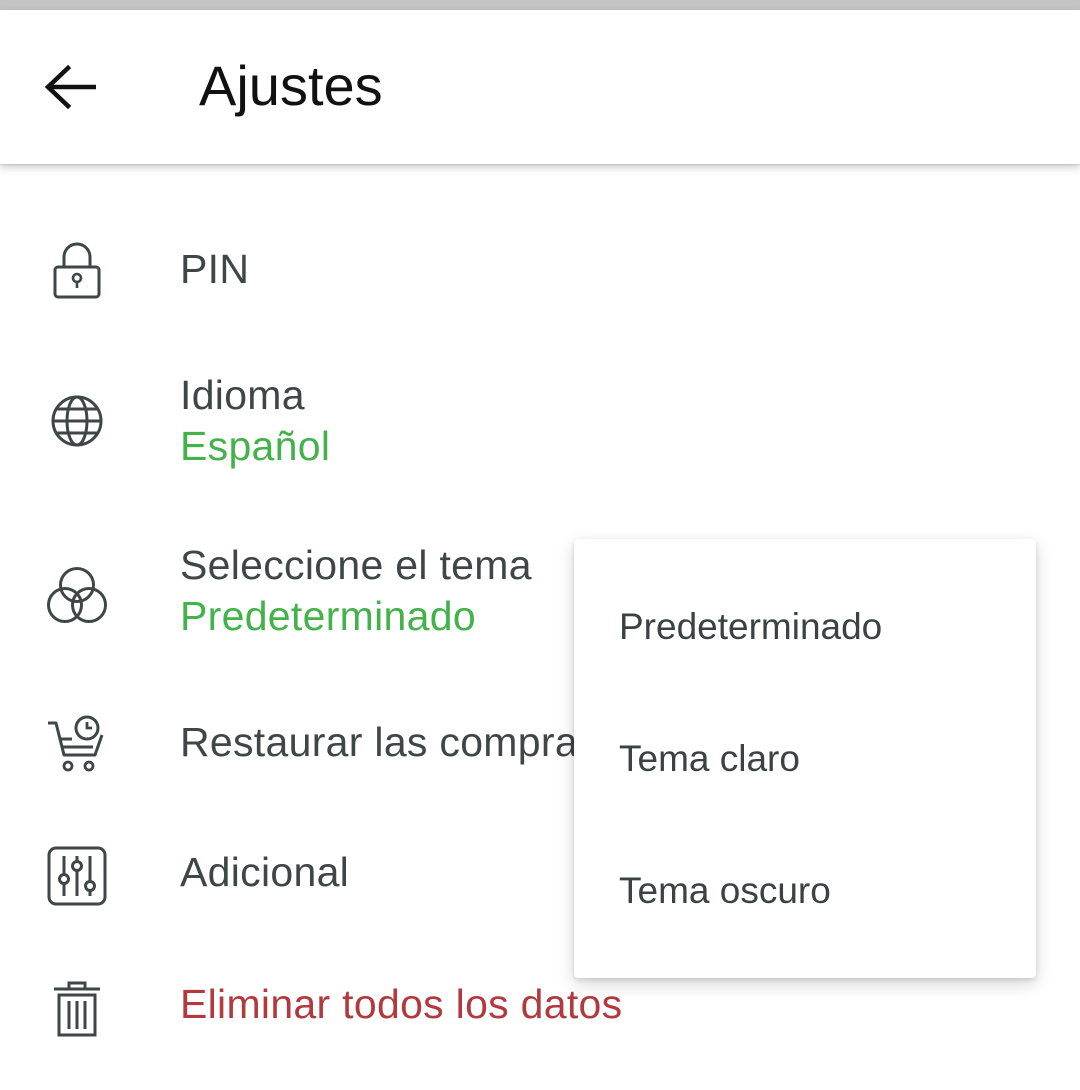 The width and height of the screenshot is (1080, 1090). What do you see at coordinates (709, 758) in the screenshot?
I see `menu-item-light-theme-label: Tema claro` at bounding box center [709, 758].